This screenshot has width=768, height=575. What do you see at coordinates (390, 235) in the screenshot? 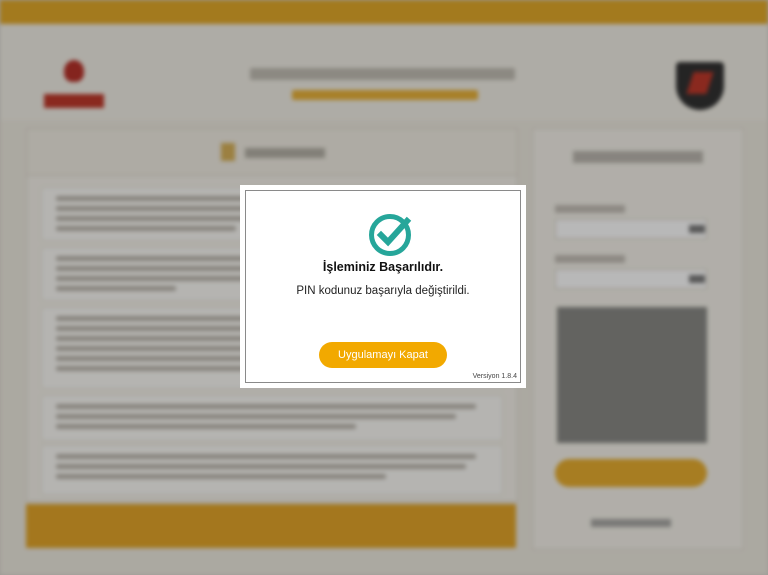
I see `check-circle-icon` at bounding box center [390, 235].